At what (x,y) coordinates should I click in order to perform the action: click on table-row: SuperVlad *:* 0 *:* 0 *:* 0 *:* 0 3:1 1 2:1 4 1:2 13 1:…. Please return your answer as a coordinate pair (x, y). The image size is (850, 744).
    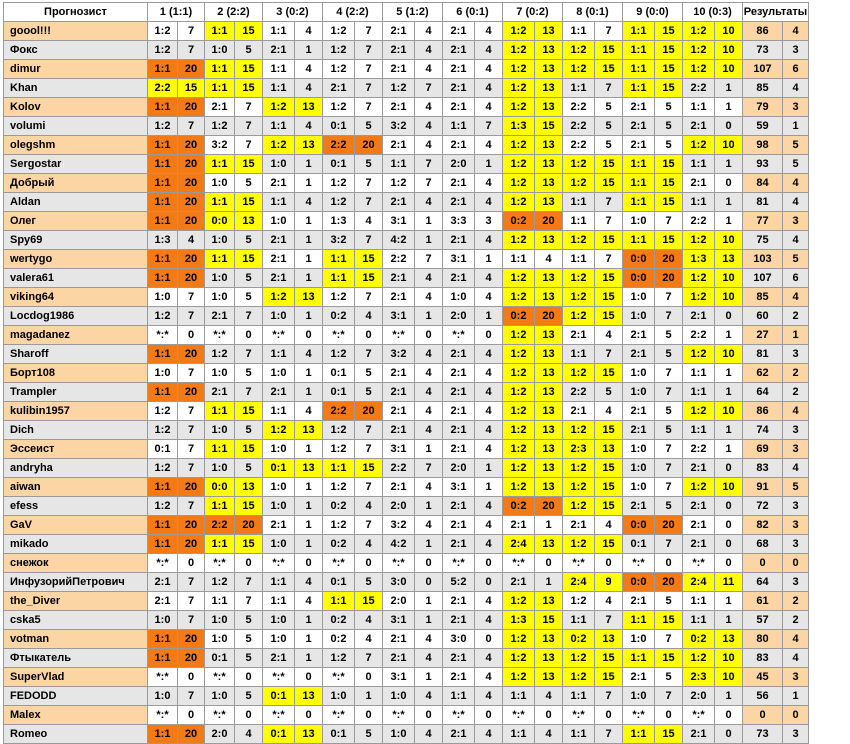
    Looking at the image, I should click on (406, 677).